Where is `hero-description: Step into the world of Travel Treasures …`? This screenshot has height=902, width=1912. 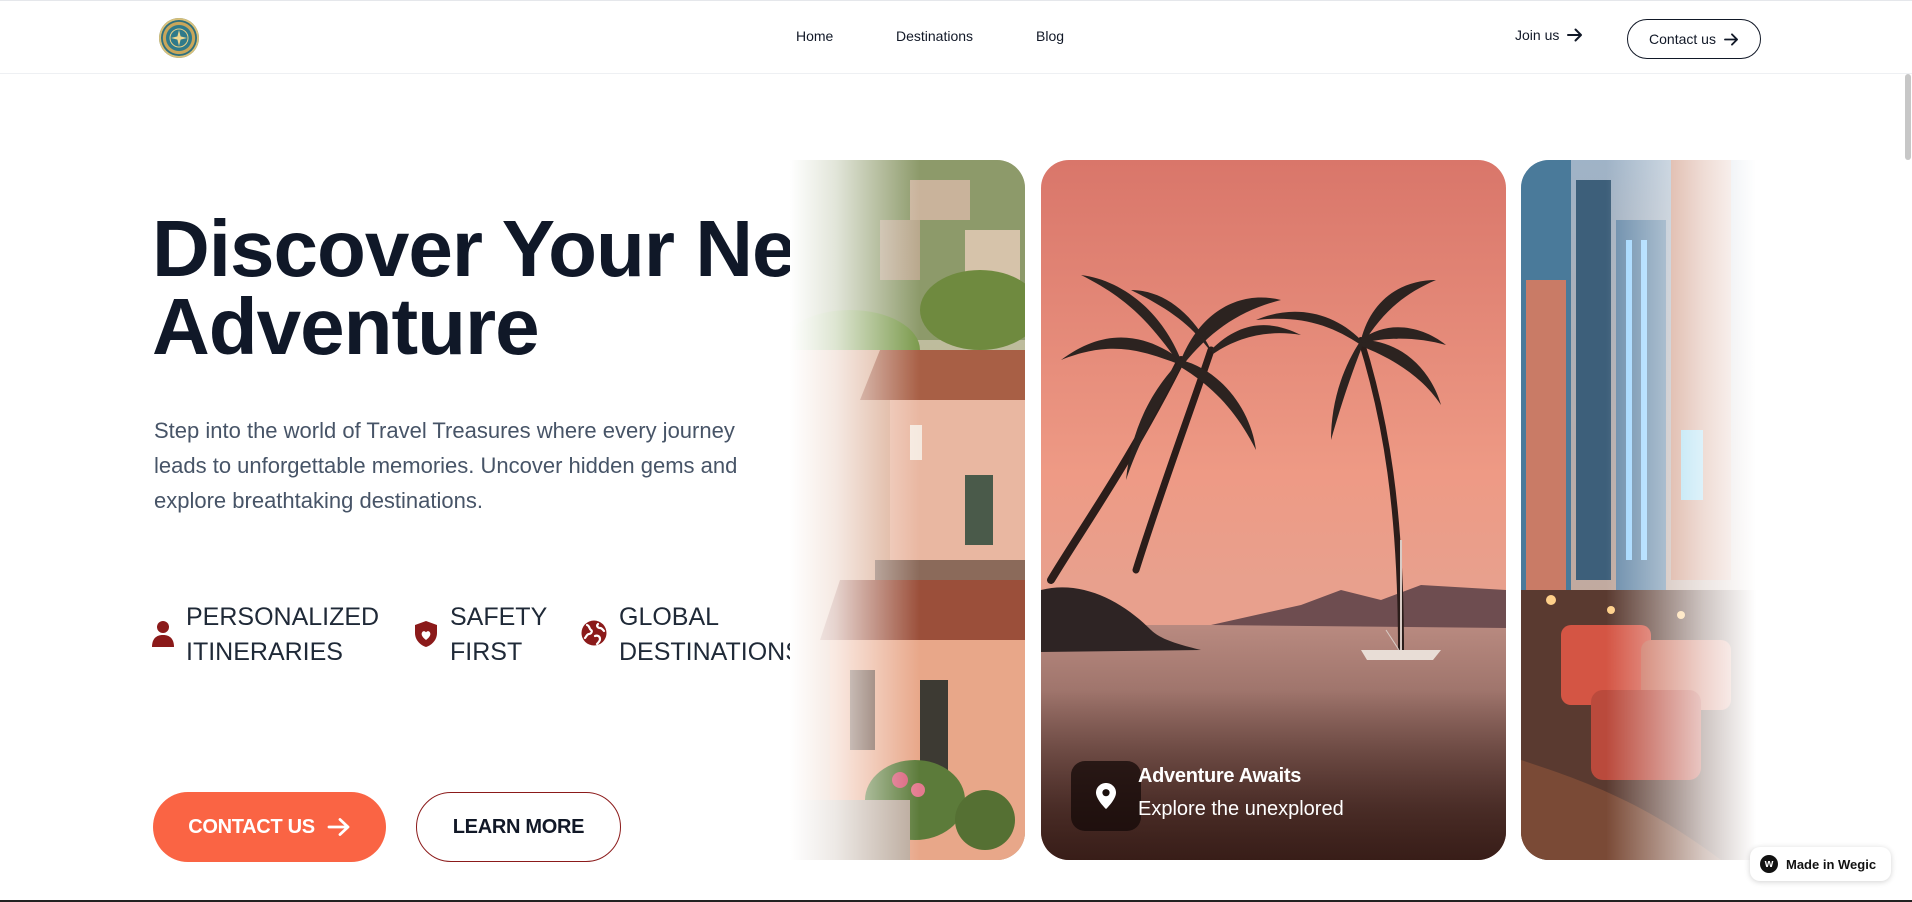
hero-description: Step into the world of Travel Treasures … is located at coordinates (446, 465).